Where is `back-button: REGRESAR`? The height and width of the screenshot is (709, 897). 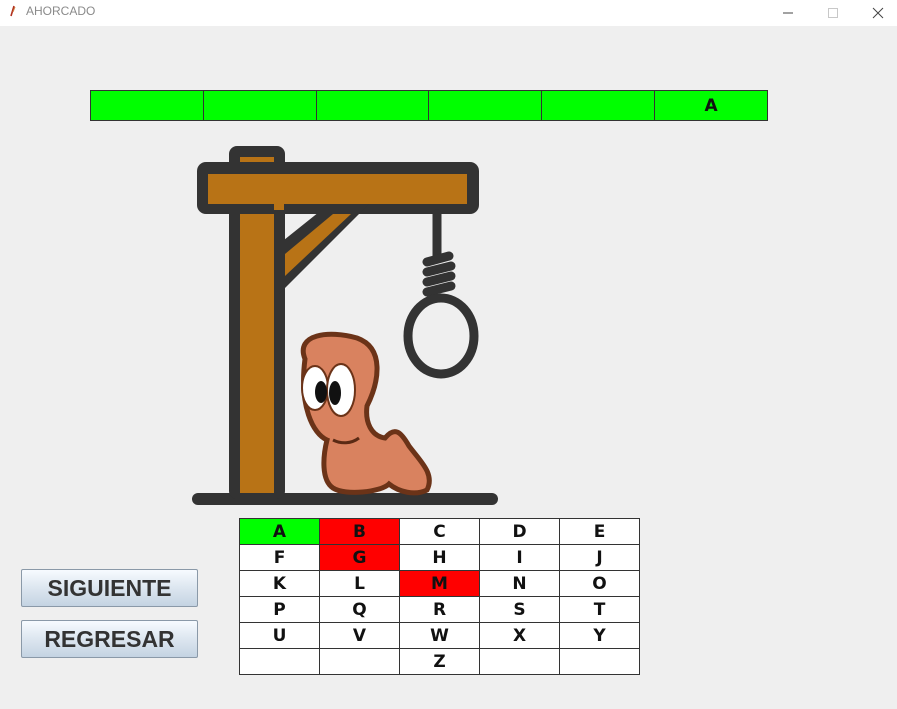 back-button: REGRESAR is located at coordinates (109, 639).